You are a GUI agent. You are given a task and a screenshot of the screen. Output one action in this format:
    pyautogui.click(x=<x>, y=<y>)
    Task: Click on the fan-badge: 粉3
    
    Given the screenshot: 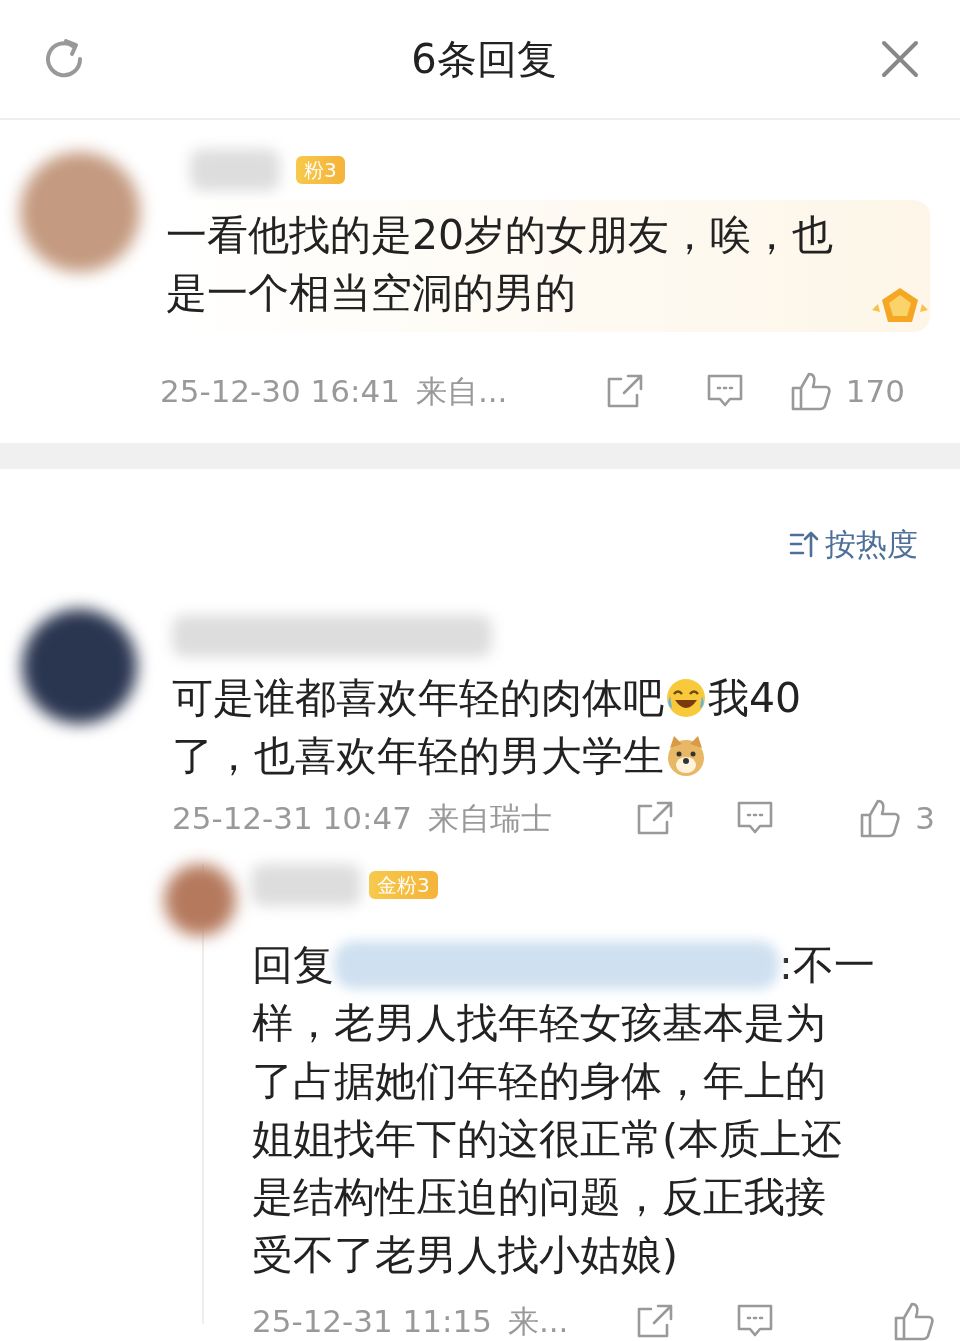 What is the action you would take?
    pyautogui.click(x=320, y=170)
    